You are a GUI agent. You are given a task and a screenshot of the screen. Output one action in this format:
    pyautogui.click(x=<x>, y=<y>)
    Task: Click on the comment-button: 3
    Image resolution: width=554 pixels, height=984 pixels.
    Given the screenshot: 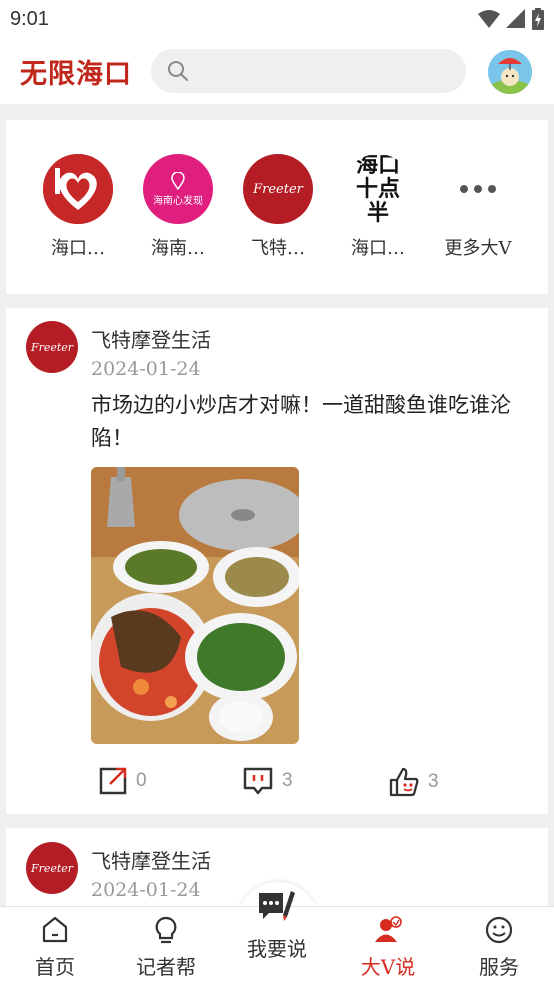 What is the action you would take?
    pyautogui.click(x=267, y=781)
    